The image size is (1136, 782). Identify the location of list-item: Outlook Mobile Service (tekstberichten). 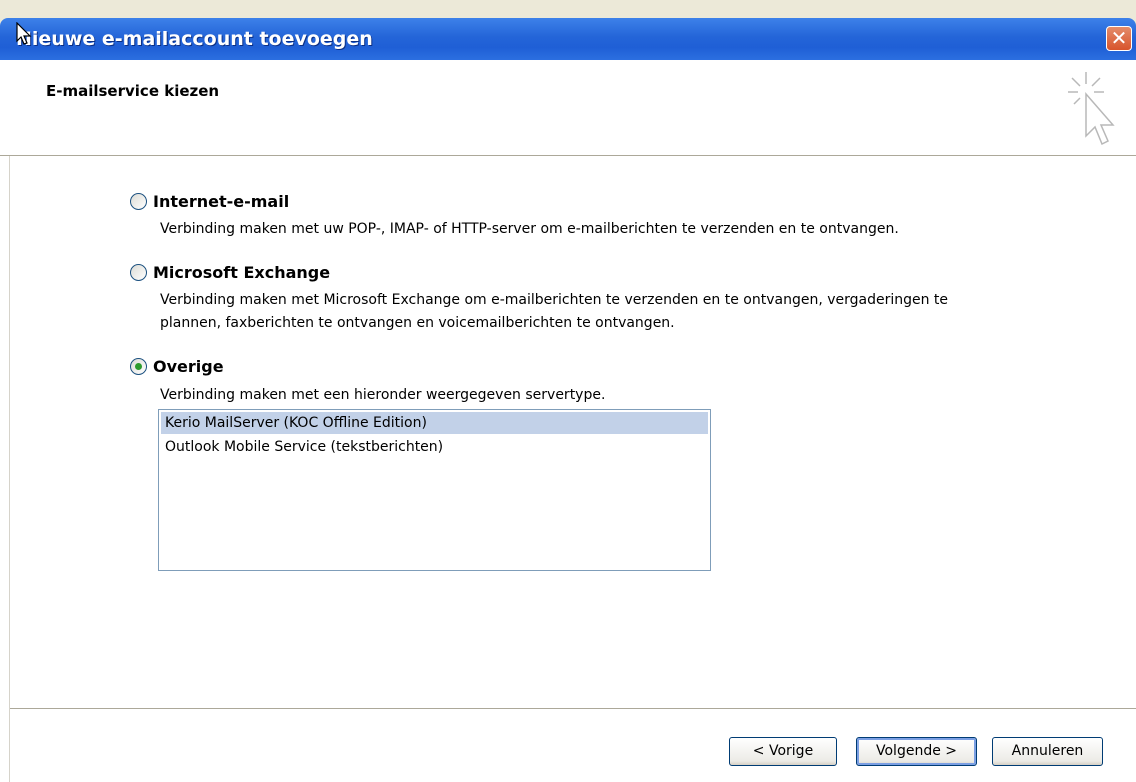
(434, 447).